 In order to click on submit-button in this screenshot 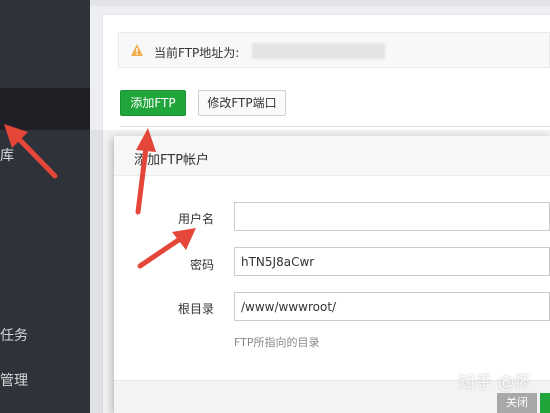, I will do `click(545, 403)`.